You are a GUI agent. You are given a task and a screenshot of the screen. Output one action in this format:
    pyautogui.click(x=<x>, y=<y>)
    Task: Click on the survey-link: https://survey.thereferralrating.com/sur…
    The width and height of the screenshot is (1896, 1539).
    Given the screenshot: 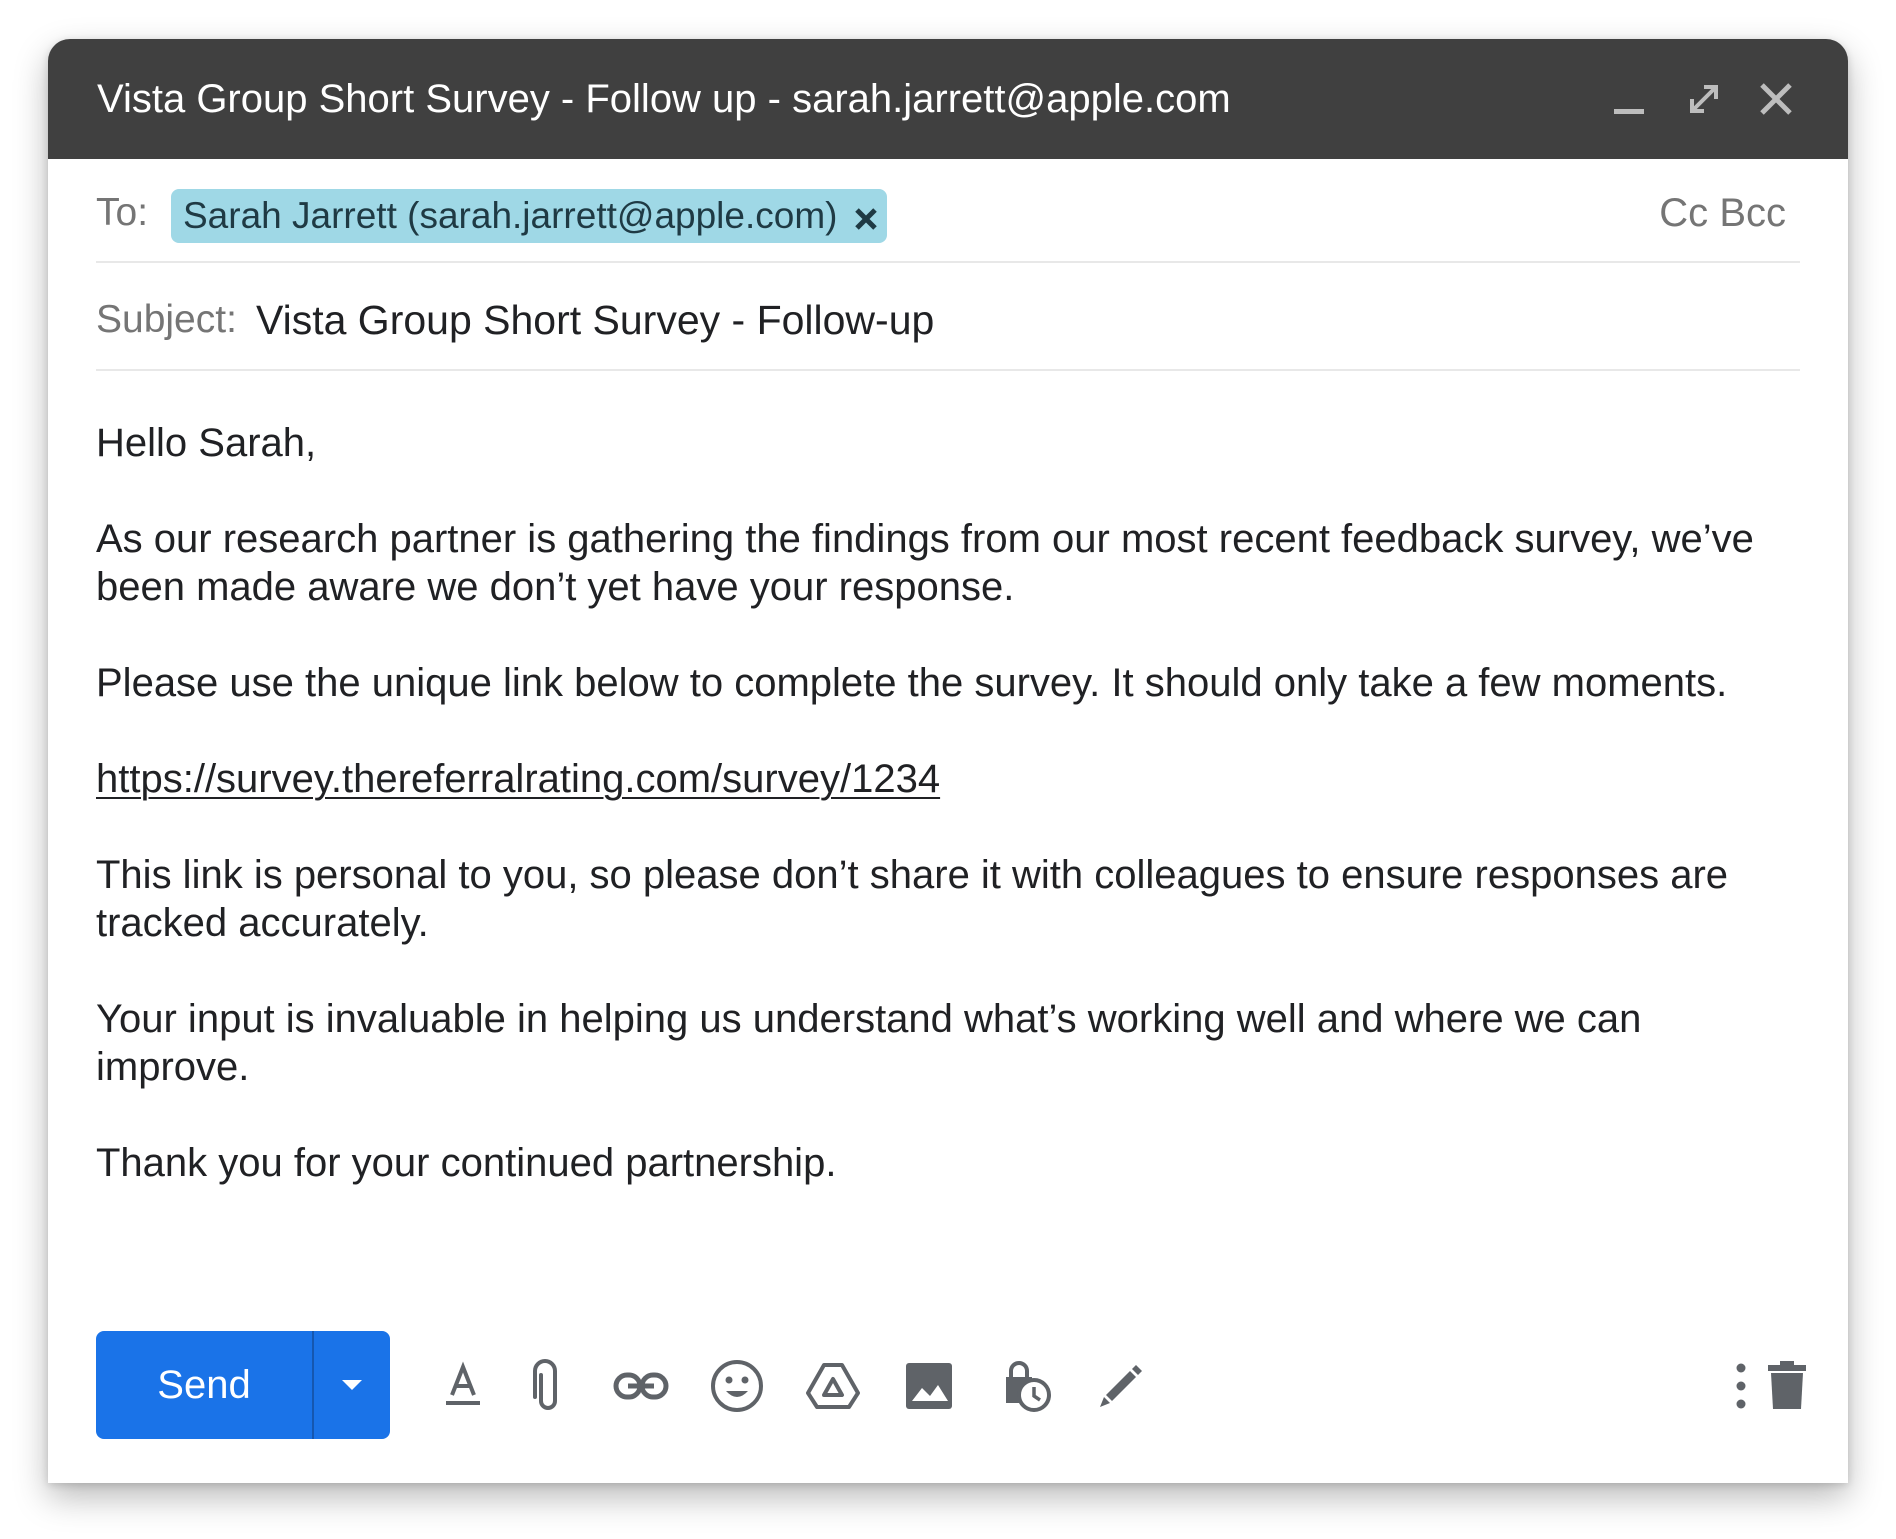 What is the action you would take?
    pyautogui.click(x=518, y=779)
    